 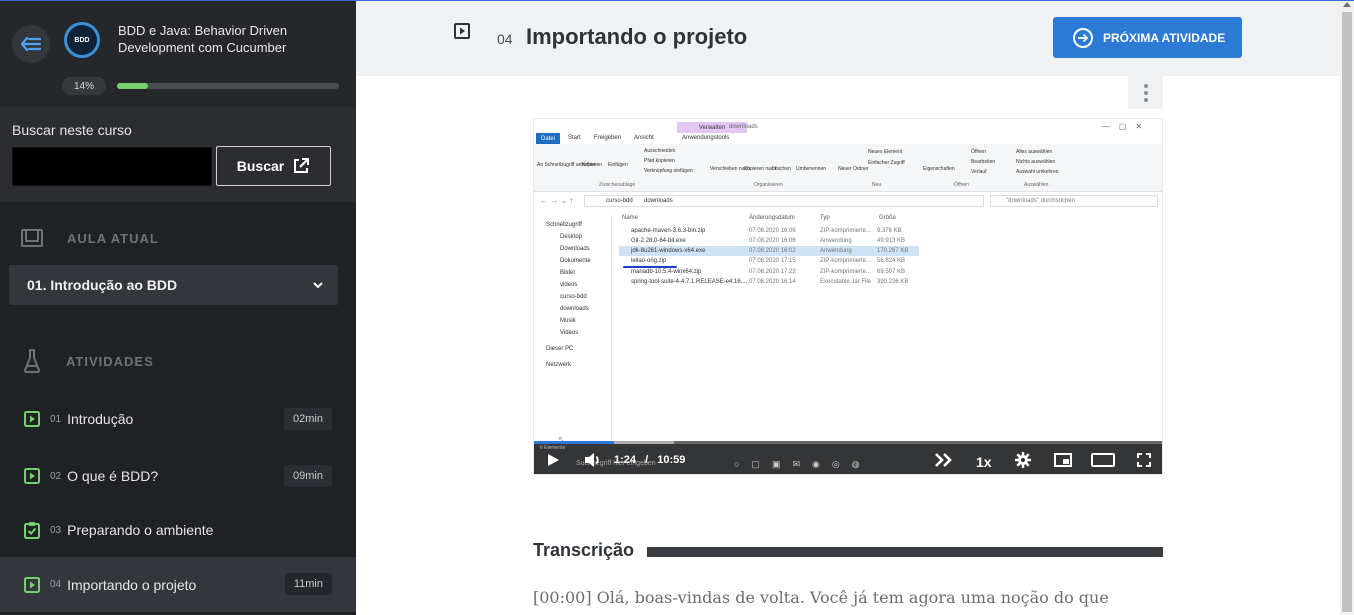 What do you see at coordinates (548, 138) in the screenshot?
I see `explorer-tab-file: Datei` at bounding box center [548, 138].